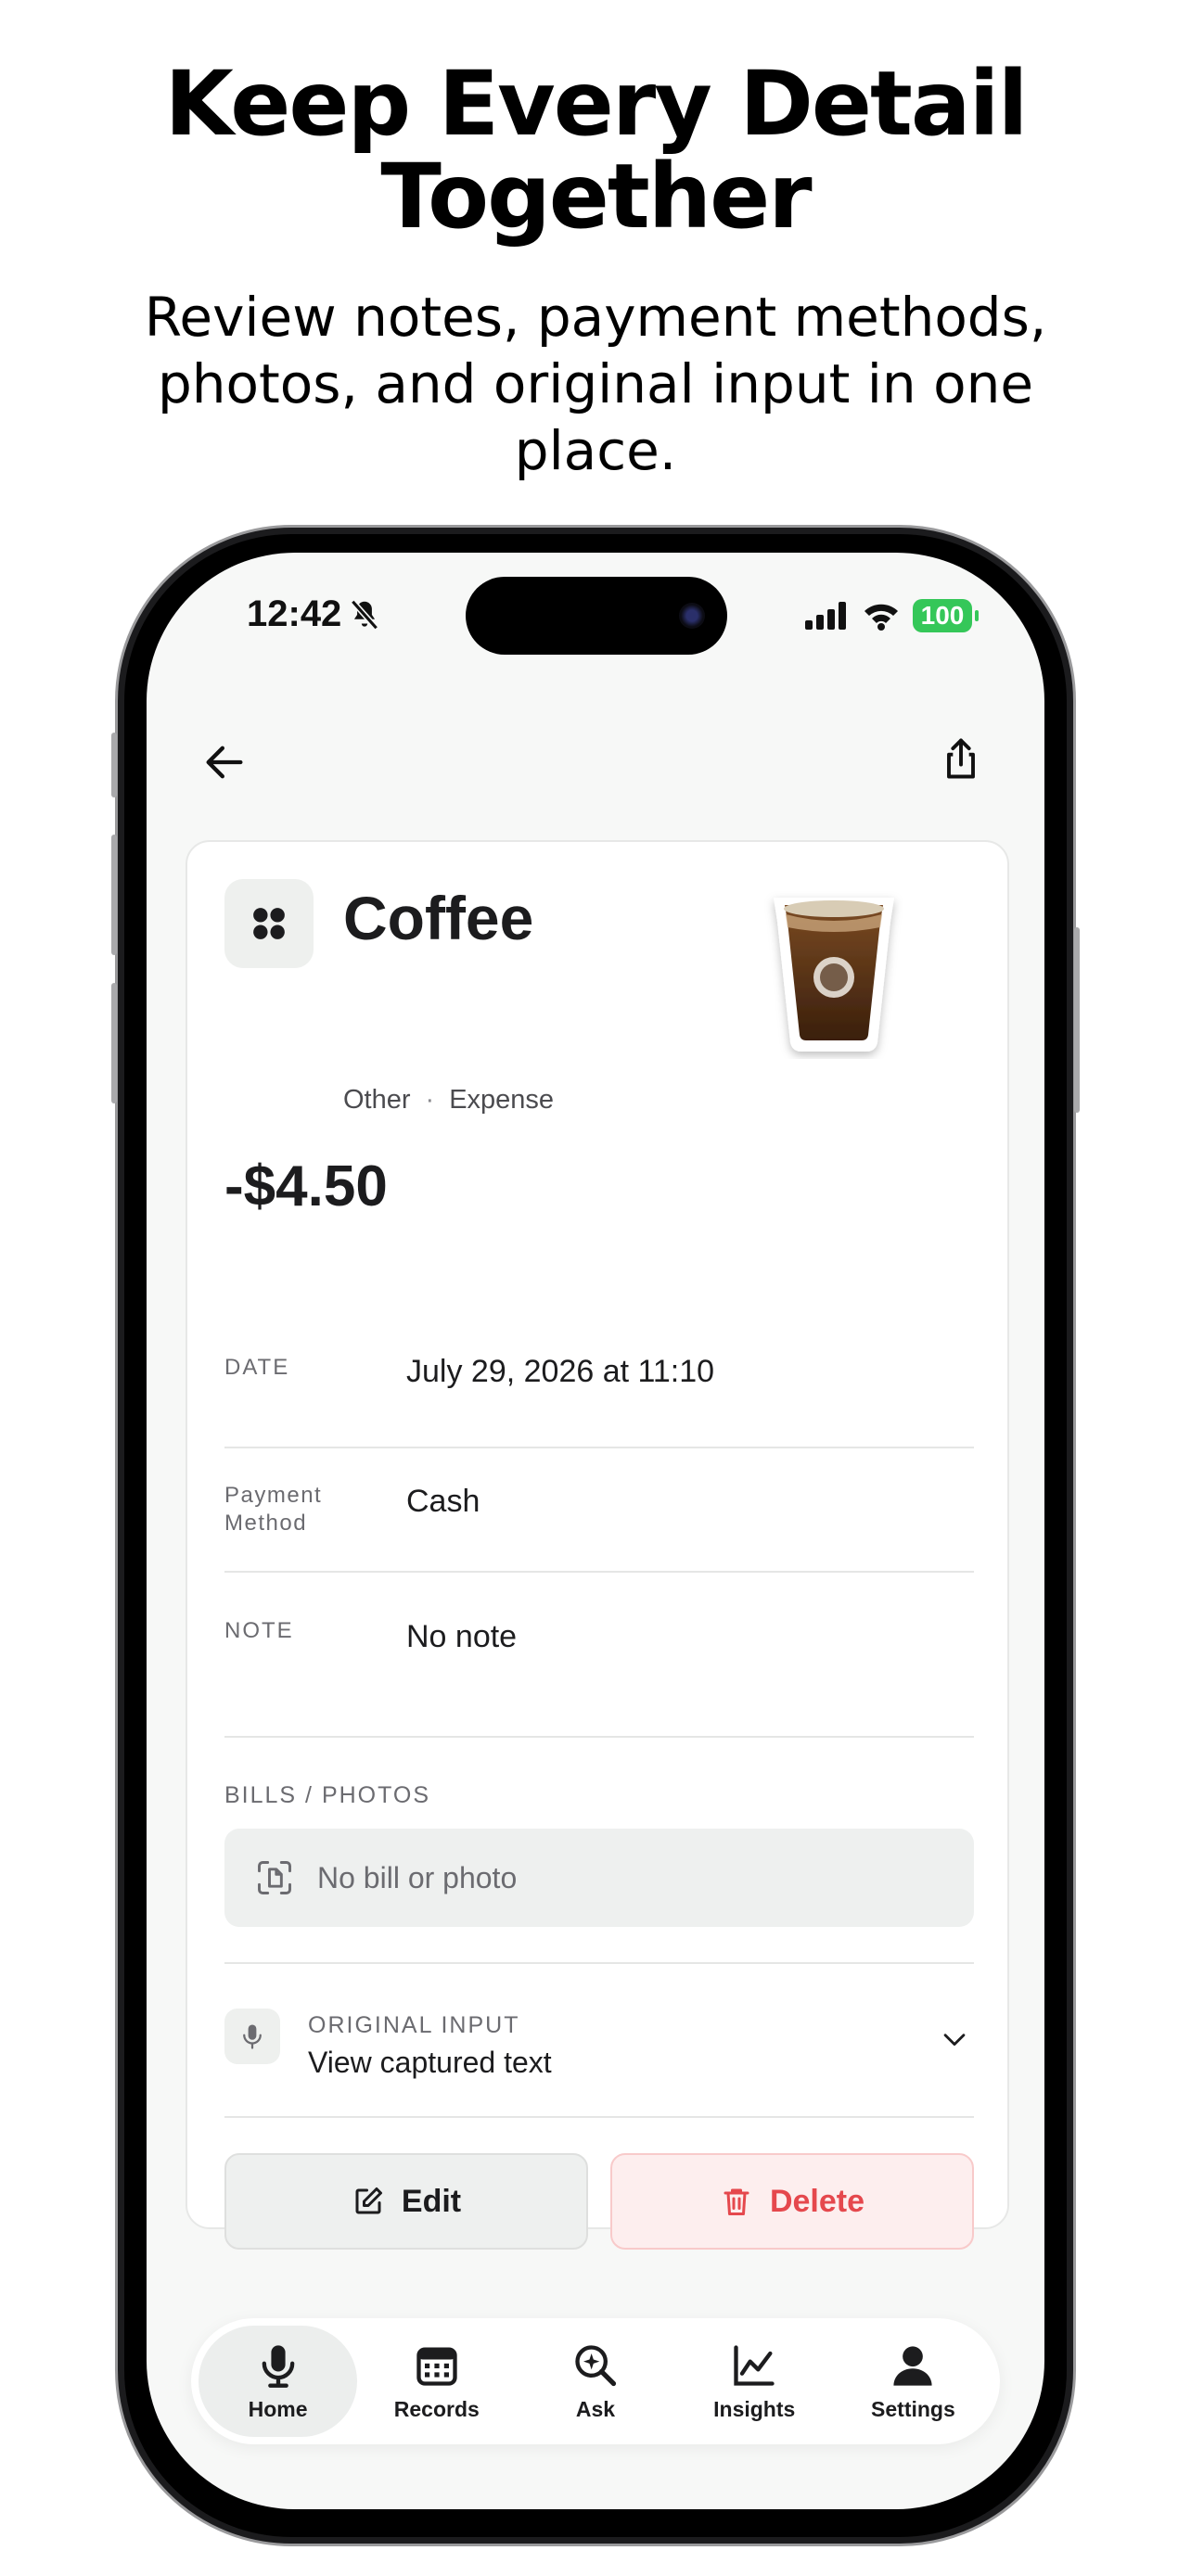  Describe the element at coordinates (754, 2408) in the screenshot. I see `tab-insights-label: Insights` at that location.